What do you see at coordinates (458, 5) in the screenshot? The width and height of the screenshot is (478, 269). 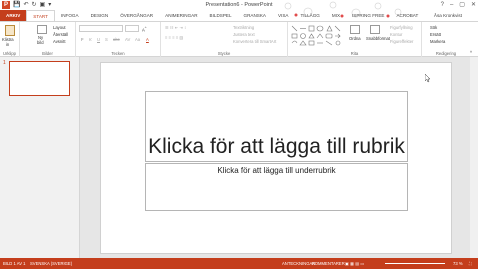 I see `window-controls: ? – ▢ ✕` at bounding box center [458, 5].